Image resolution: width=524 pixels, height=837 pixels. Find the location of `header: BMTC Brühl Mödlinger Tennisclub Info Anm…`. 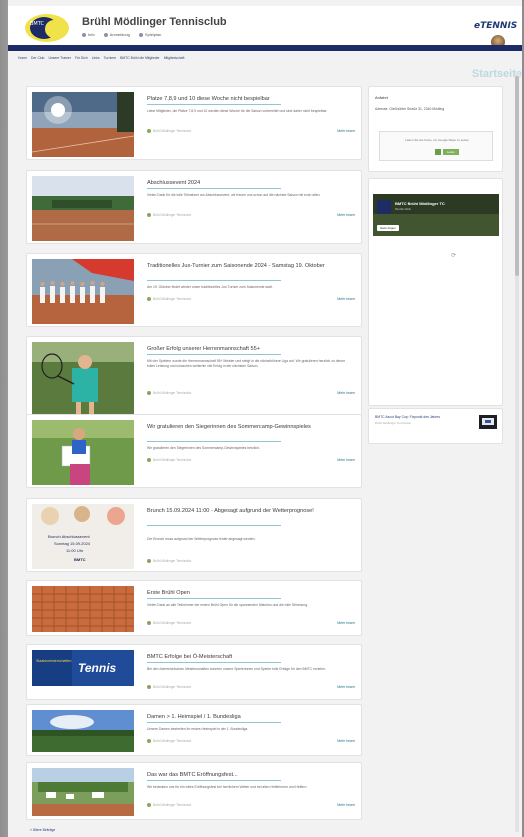

header: BMTC Brühl Mödlinger Tennisclub Info Anm… is located at coordinates (265, 27).